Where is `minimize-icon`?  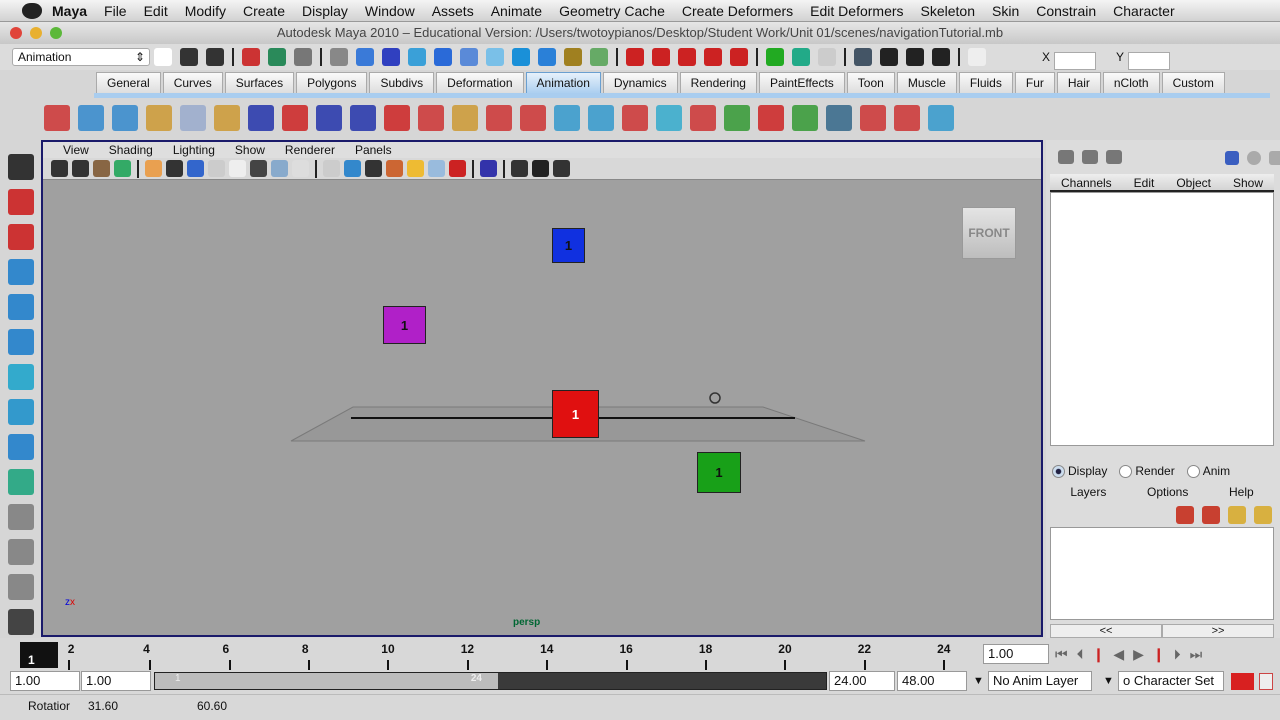
minimize-icon is located at coordinates (36, 33).